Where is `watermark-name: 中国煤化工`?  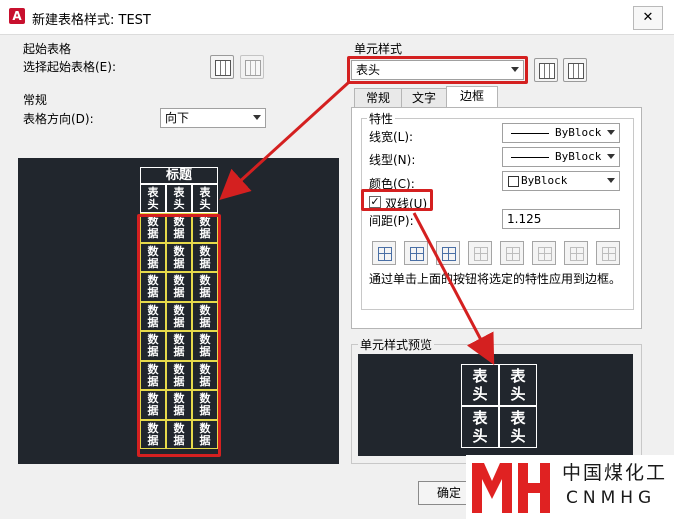 watermark-name: 中国煤化工 is located at coordinates (615, 473).